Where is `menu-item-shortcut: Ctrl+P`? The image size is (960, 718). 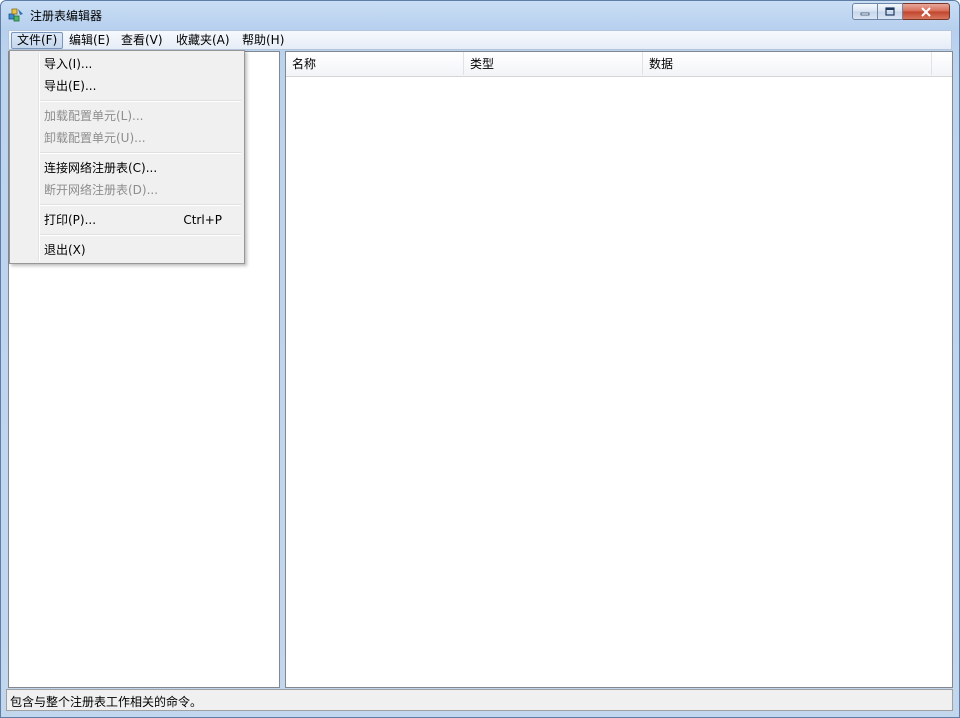 menu-item-shortcut: Ctrl+P is located at coordinates (202, 220).